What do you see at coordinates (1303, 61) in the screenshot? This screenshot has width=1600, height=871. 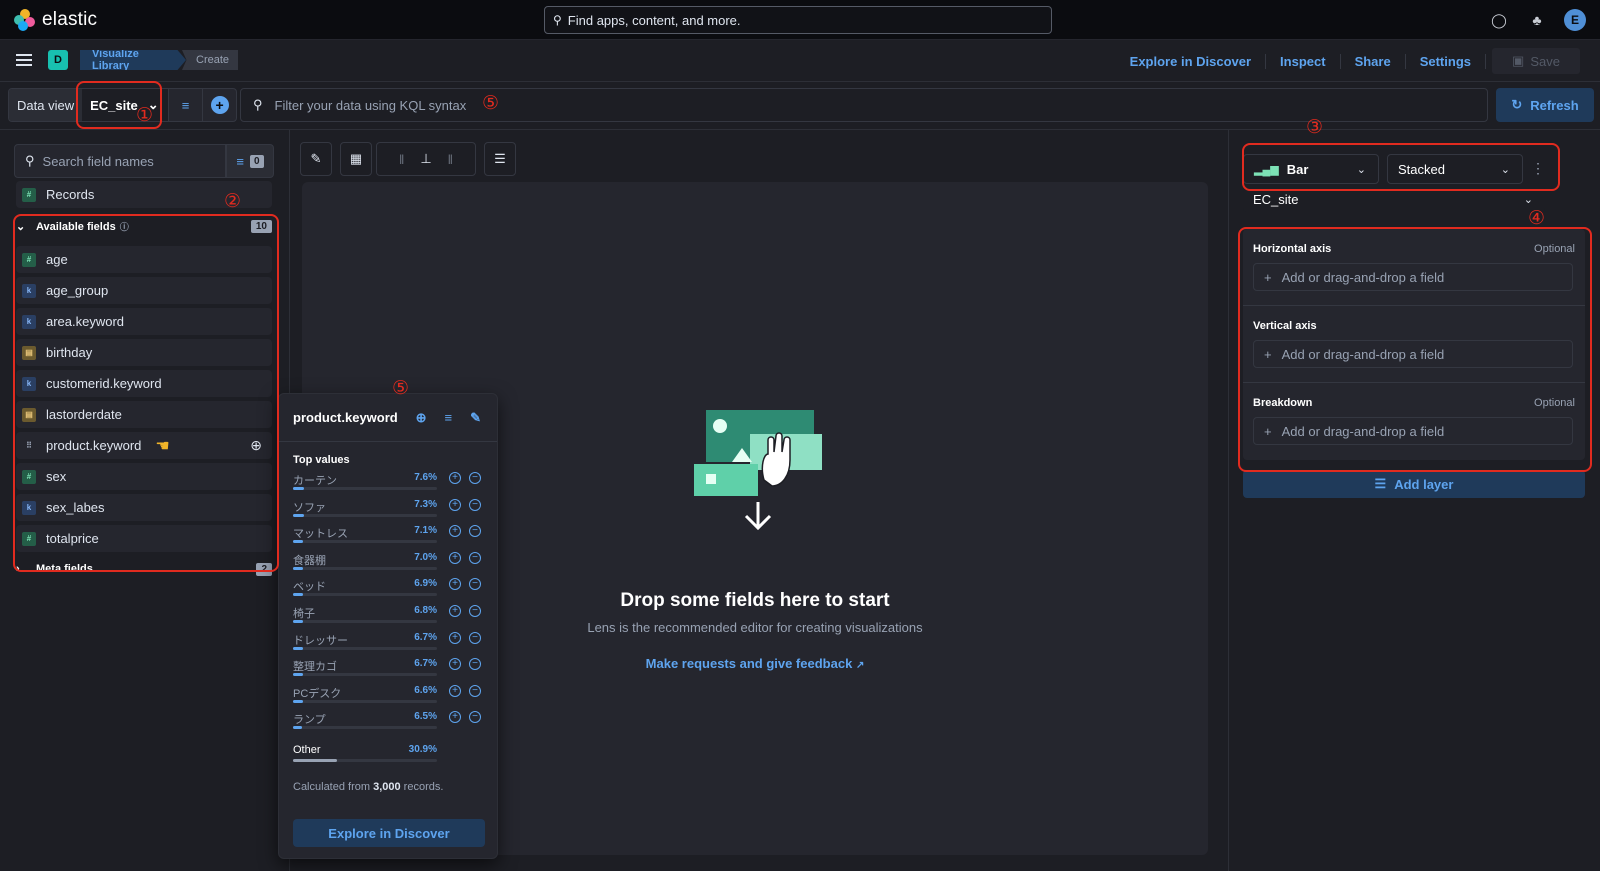 I see `inspect-link: Inspect` at bounding box center [1303, 61].